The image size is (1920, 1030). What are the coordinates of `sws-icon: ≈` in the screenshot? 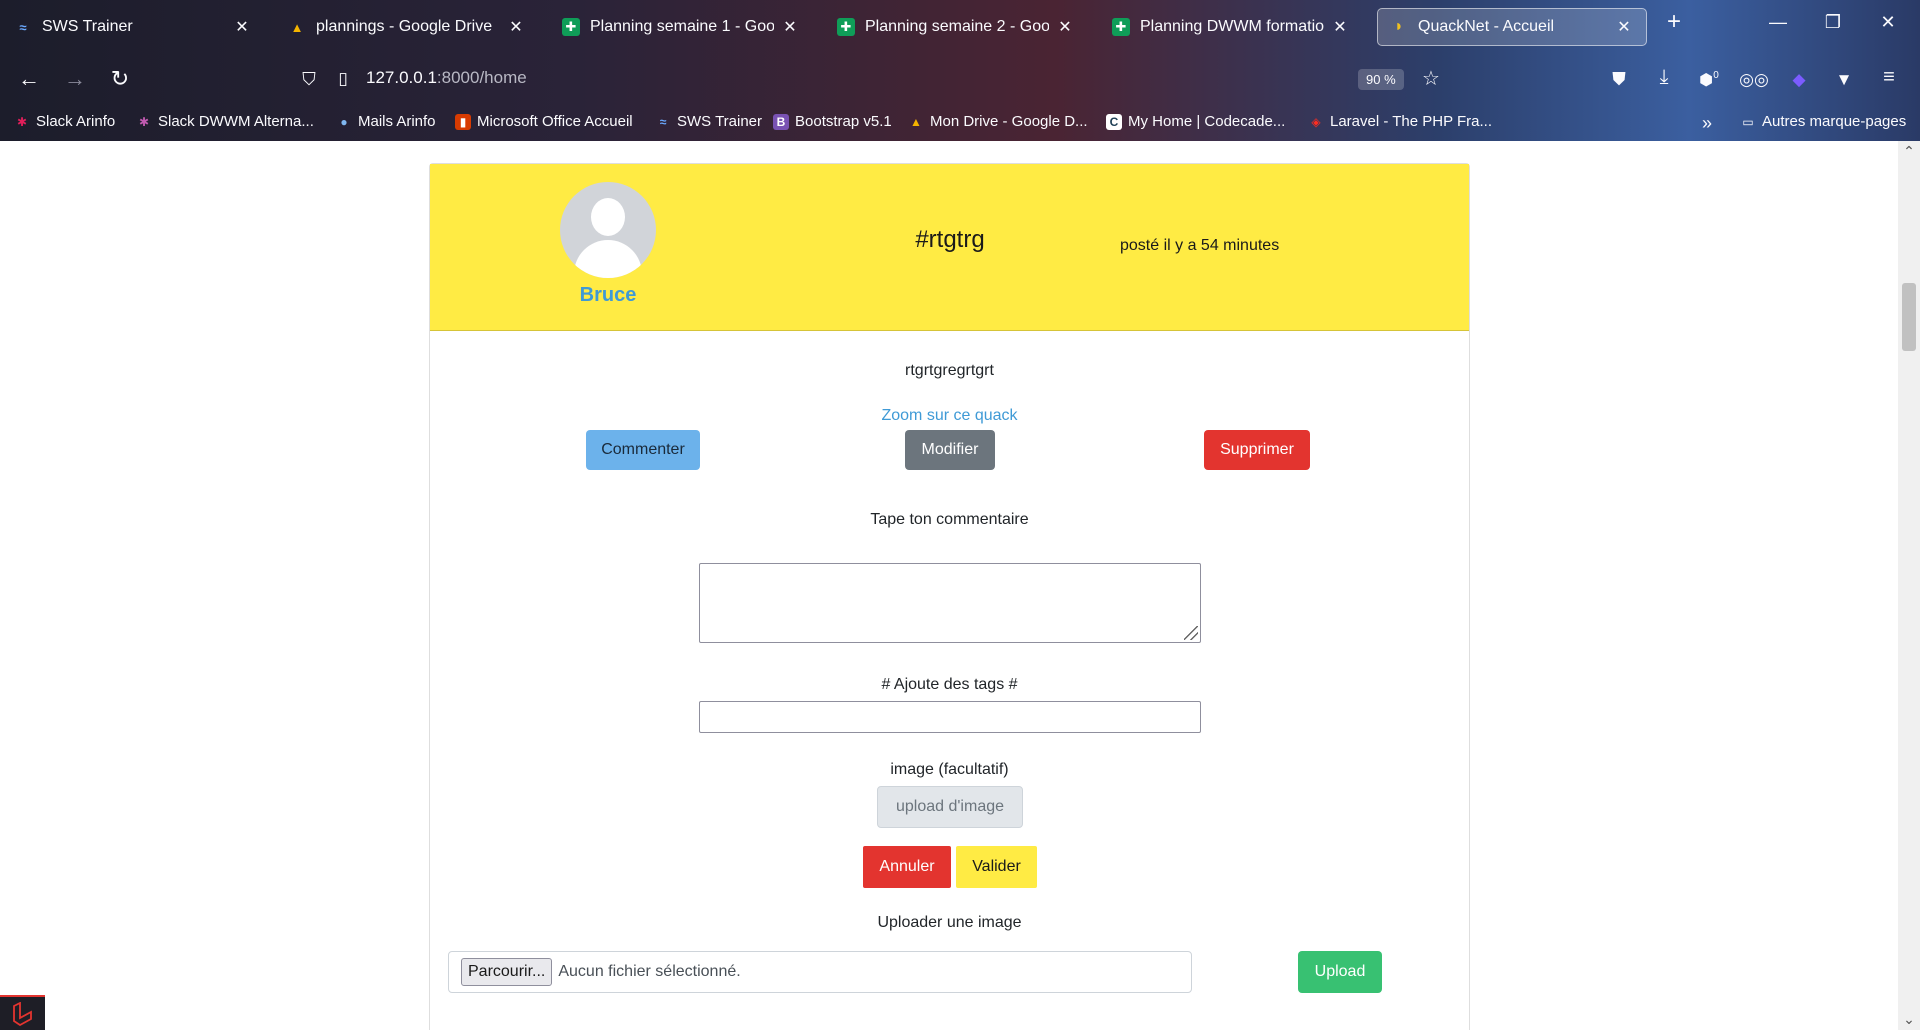 It's located at (23, 27).